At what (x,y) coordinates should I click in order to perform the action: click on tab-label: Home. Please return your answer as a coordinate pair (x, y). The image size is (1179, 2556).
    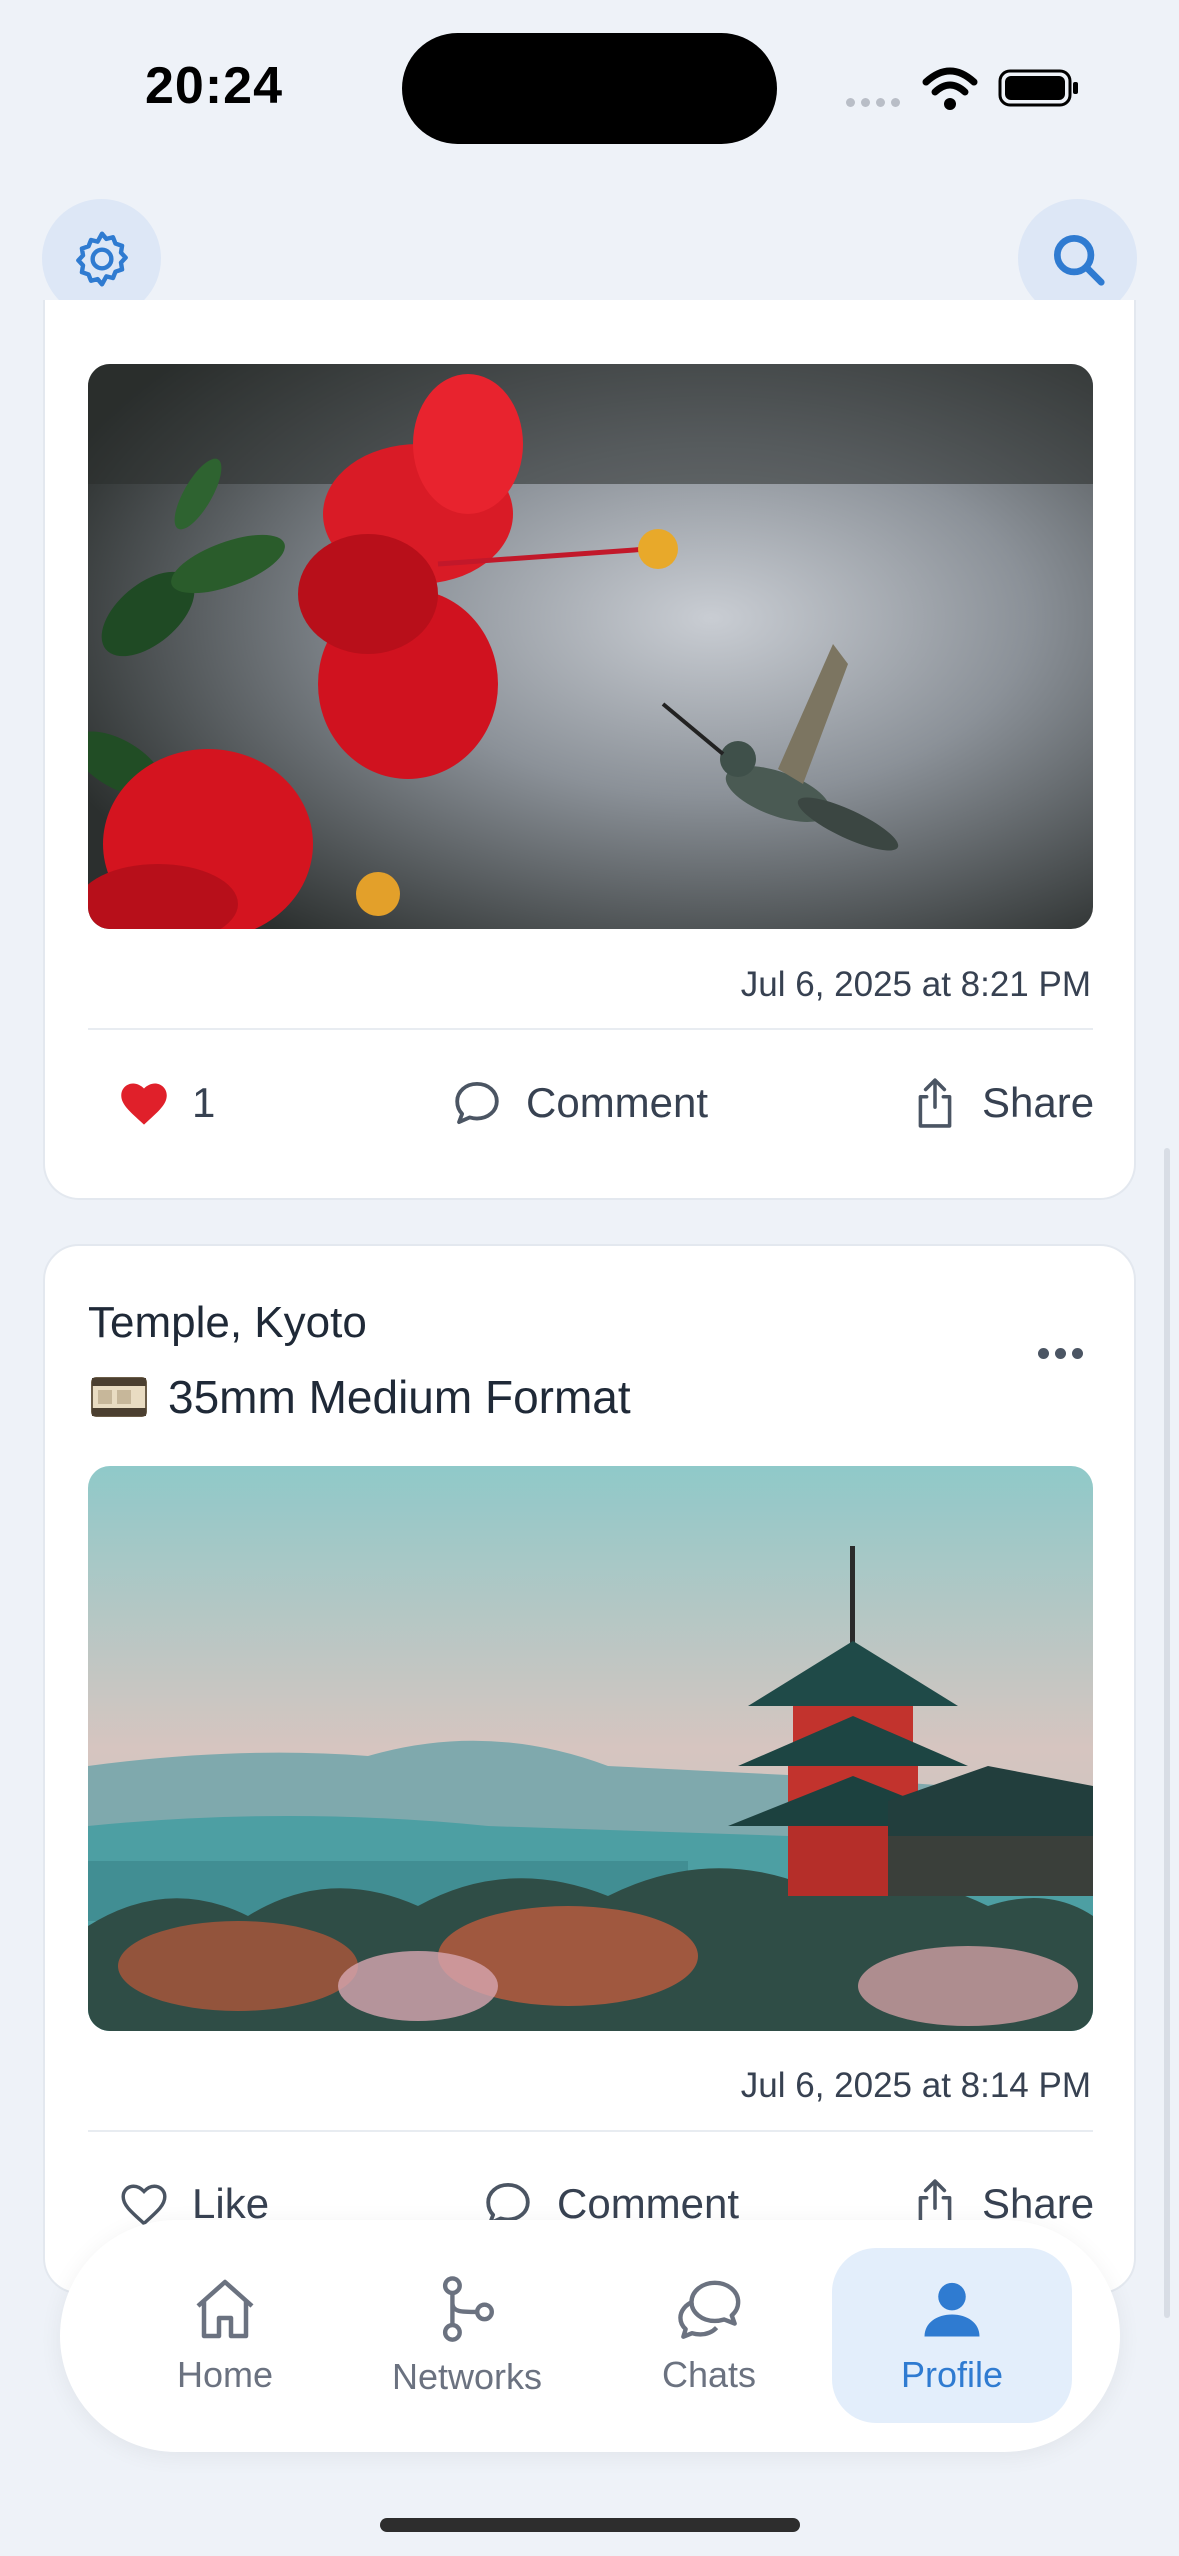
    Looking at the image, I should click on (225, 2374).